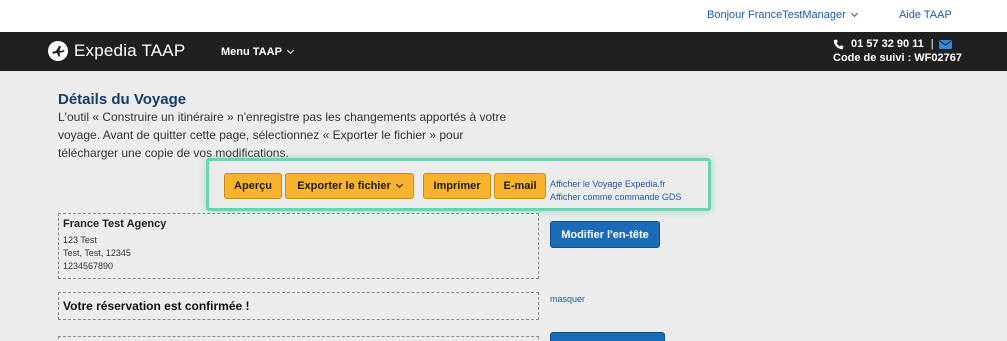  What do you see at coordinates (897, 58) in the screenshot?
I see `tracking-code: Code de suivi : WF02767` at bounding box center [897, 58].